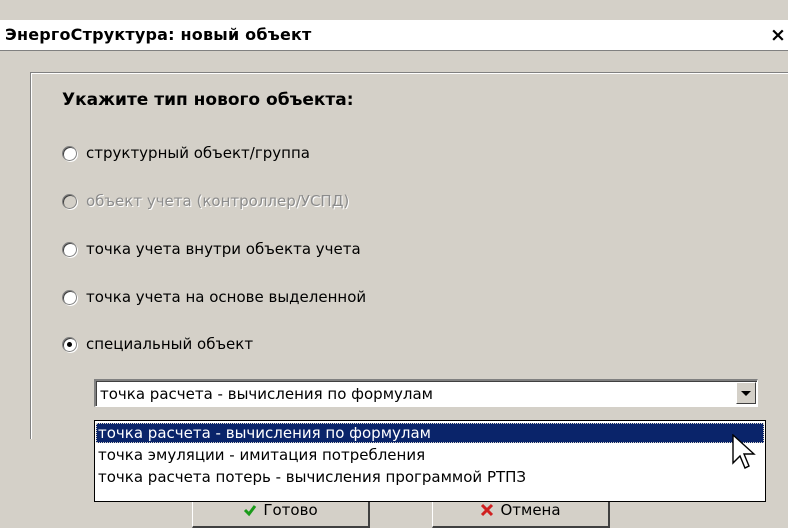  Describe the element at coordinates (290, 510) in the screenshot. I see `ok-button-label: Готово` at that location.